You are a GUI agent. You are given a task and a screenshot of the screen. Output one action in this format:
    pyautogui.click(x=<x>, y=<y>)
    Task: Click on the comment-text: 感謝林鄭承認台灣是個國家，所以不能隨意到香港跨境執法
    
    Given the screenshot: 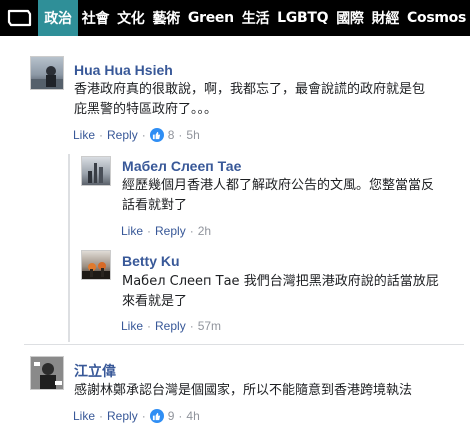 What is the action you would take?
    pyautogui.click(x=269, y=391)
    